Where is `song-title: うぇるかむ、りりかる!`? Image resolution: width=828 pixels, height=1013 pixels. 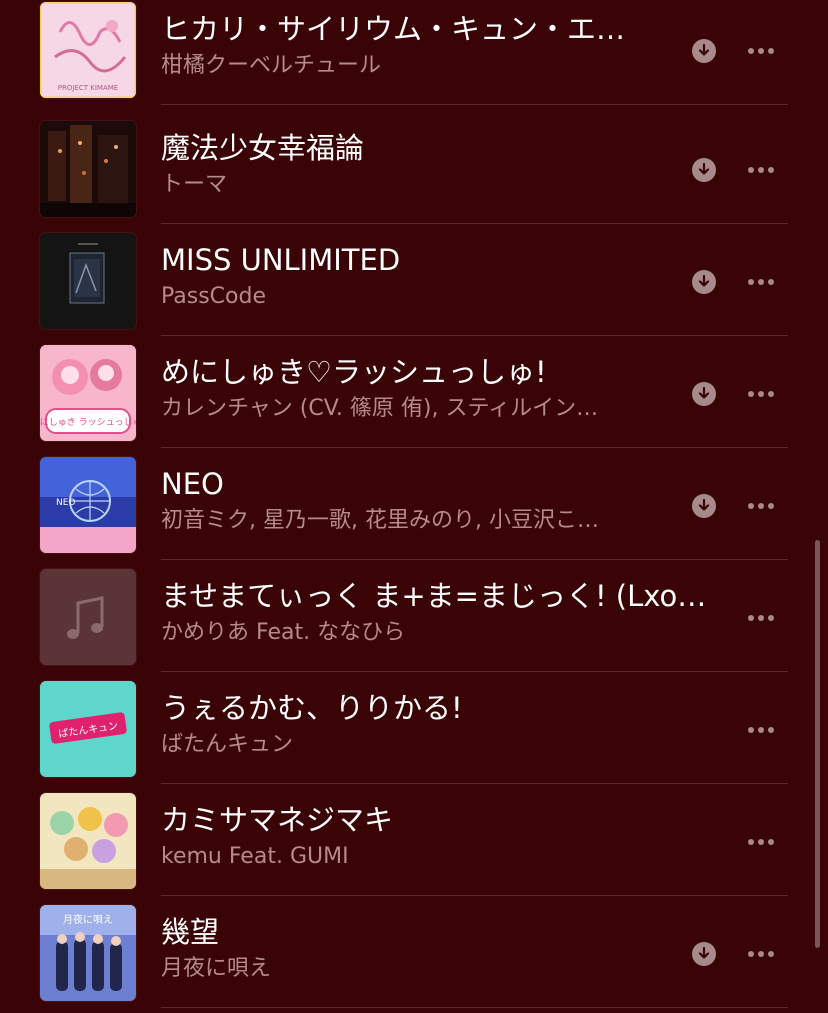 song-title: うぇるかむ、りりかる! is located at coordinates (312, 708).